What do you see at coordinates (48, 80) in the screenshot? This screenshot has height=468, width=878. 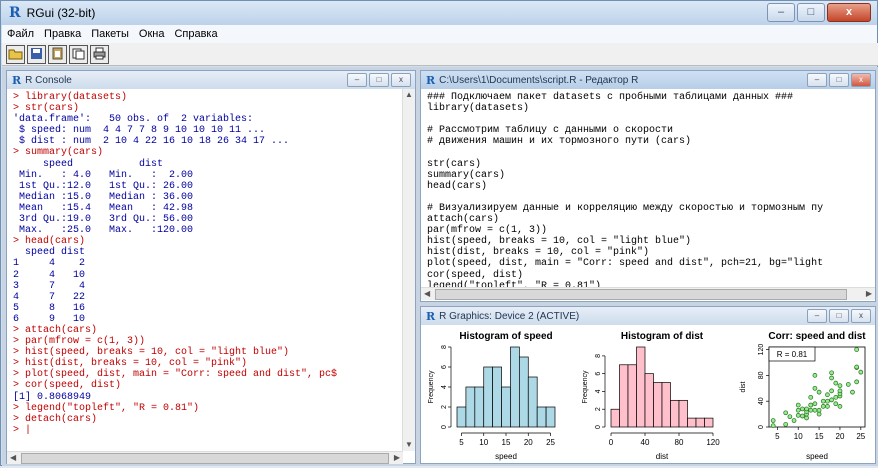 I see `console-title: R Console` at bounding box center [48, 80].